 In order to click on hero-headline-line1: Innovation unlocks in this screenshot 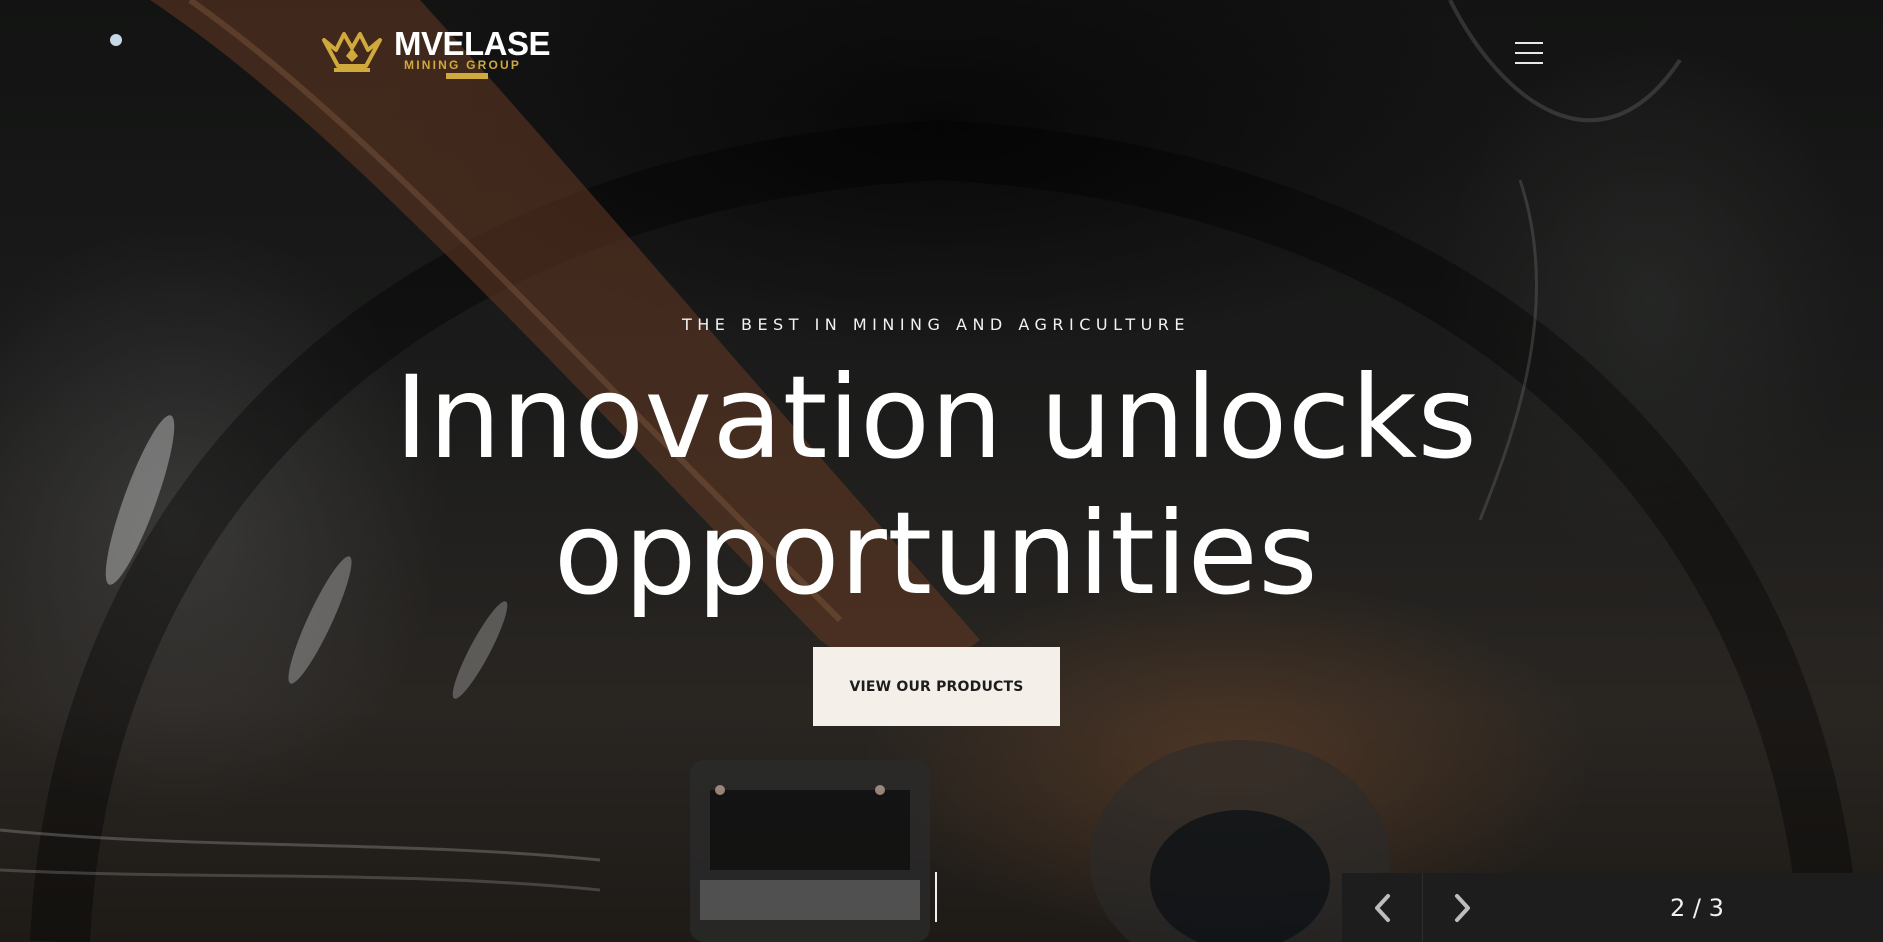, I will do `click(936, 417)`.